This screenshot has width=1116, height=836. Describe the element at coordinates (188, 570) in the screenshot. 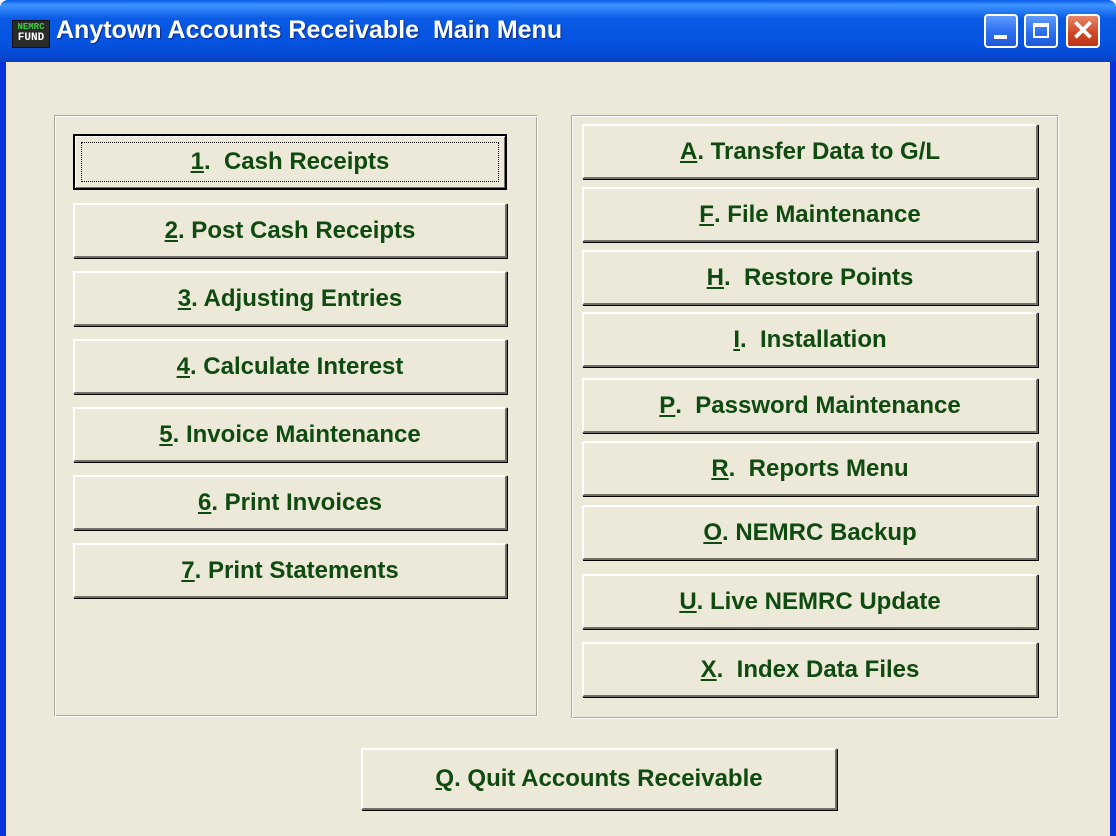

I see `shortcut-key: 7` at that location.